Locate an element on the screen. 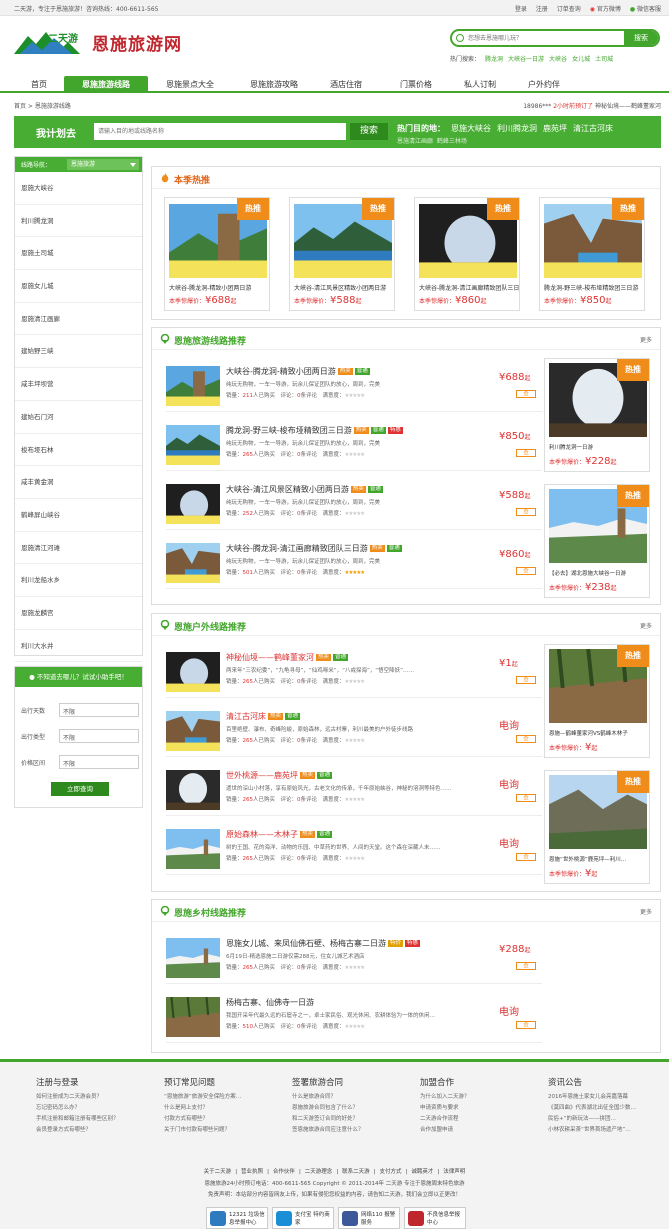 The height and width of the screenshot is (1229, 669). hot-term: 女儿城 is located at coordinates (581, 59).